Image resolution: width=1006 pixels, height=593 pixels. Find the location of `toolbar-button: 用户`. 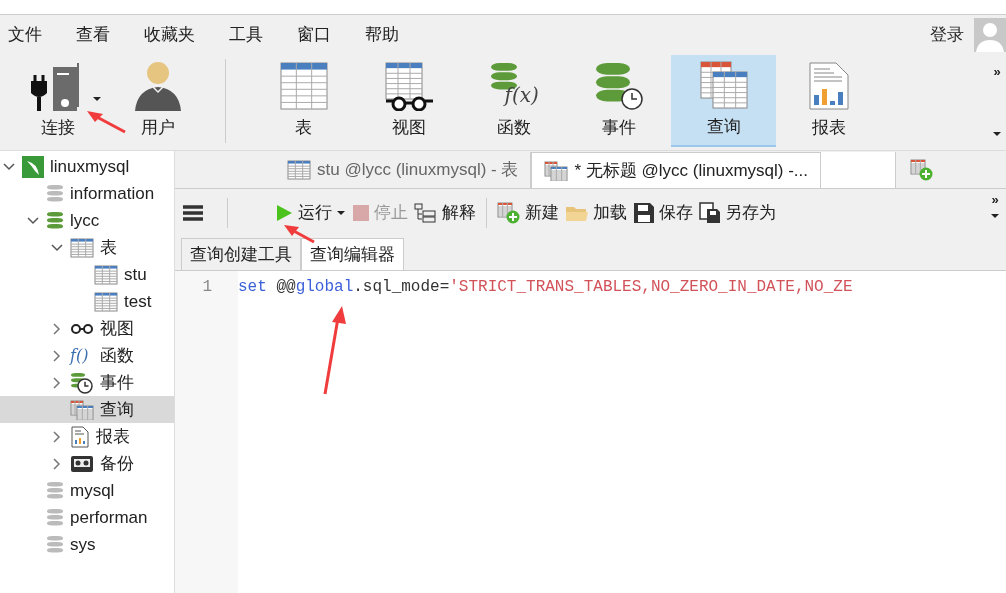

toolbar-button: 用户 is located at coordinates (157, 101).